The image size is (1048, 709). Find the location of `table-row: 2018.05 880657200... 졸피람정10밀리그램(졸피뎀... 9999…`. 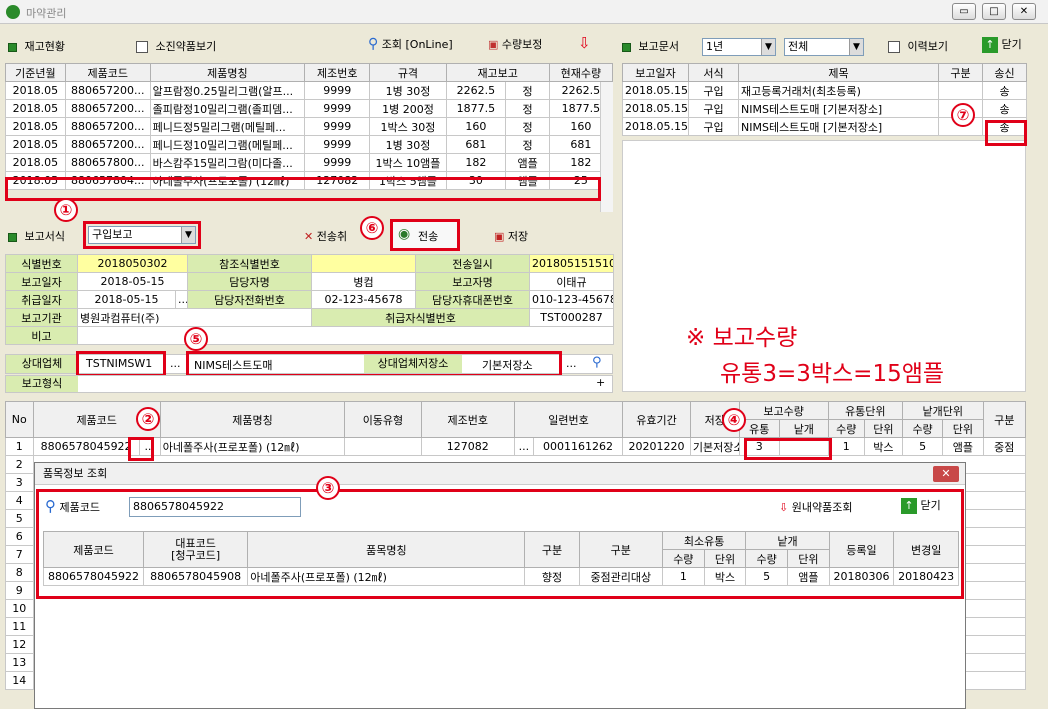

table-row: 2018.05 880657200... 졸피람정10밀리그램(졸피뎀... 9999… is located at coordinates (309, 108).